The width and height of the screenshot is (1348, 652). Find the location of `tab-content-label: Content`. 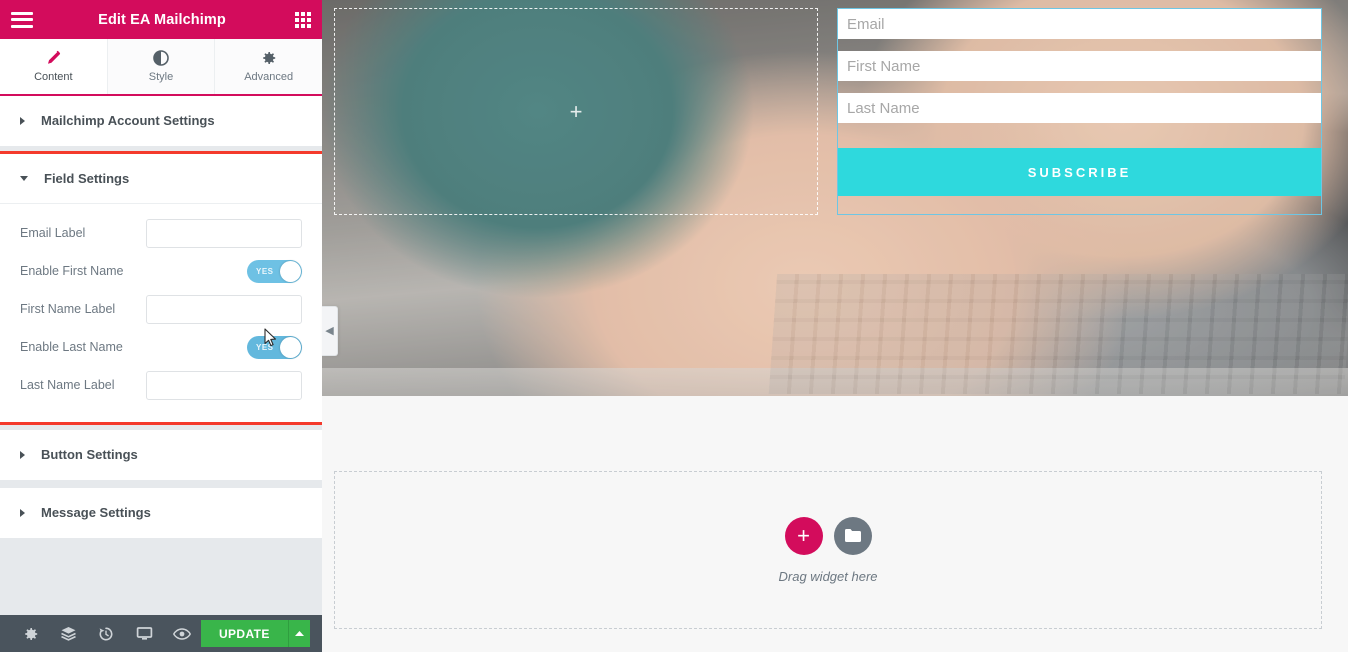

tab-content-label: Content is located at coordinates (53, 77).